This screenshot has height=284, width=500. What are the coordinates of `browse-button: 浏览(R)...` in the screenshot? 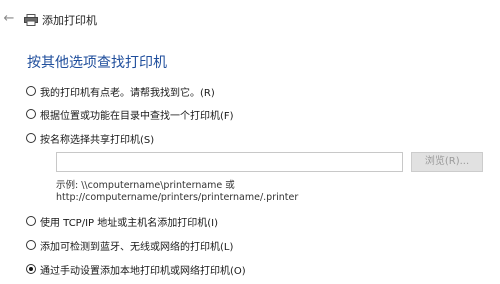 It's located at (447, 162).